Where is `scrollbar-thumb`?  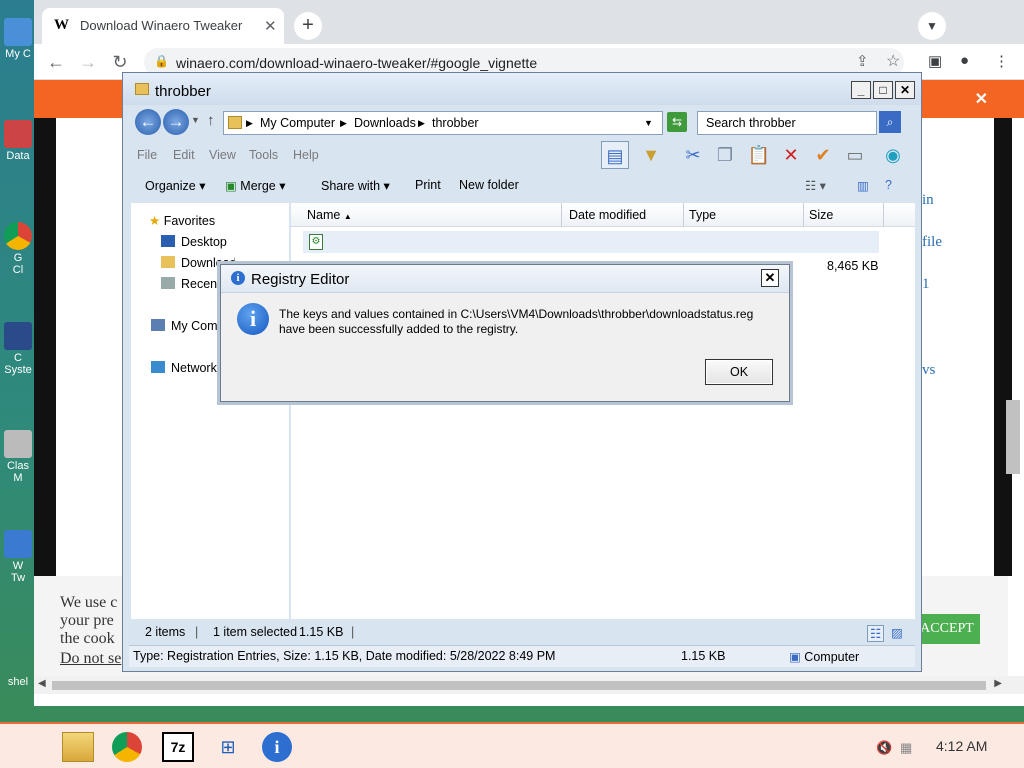
scrollbar-thumb is located at coordinates (519, 685).